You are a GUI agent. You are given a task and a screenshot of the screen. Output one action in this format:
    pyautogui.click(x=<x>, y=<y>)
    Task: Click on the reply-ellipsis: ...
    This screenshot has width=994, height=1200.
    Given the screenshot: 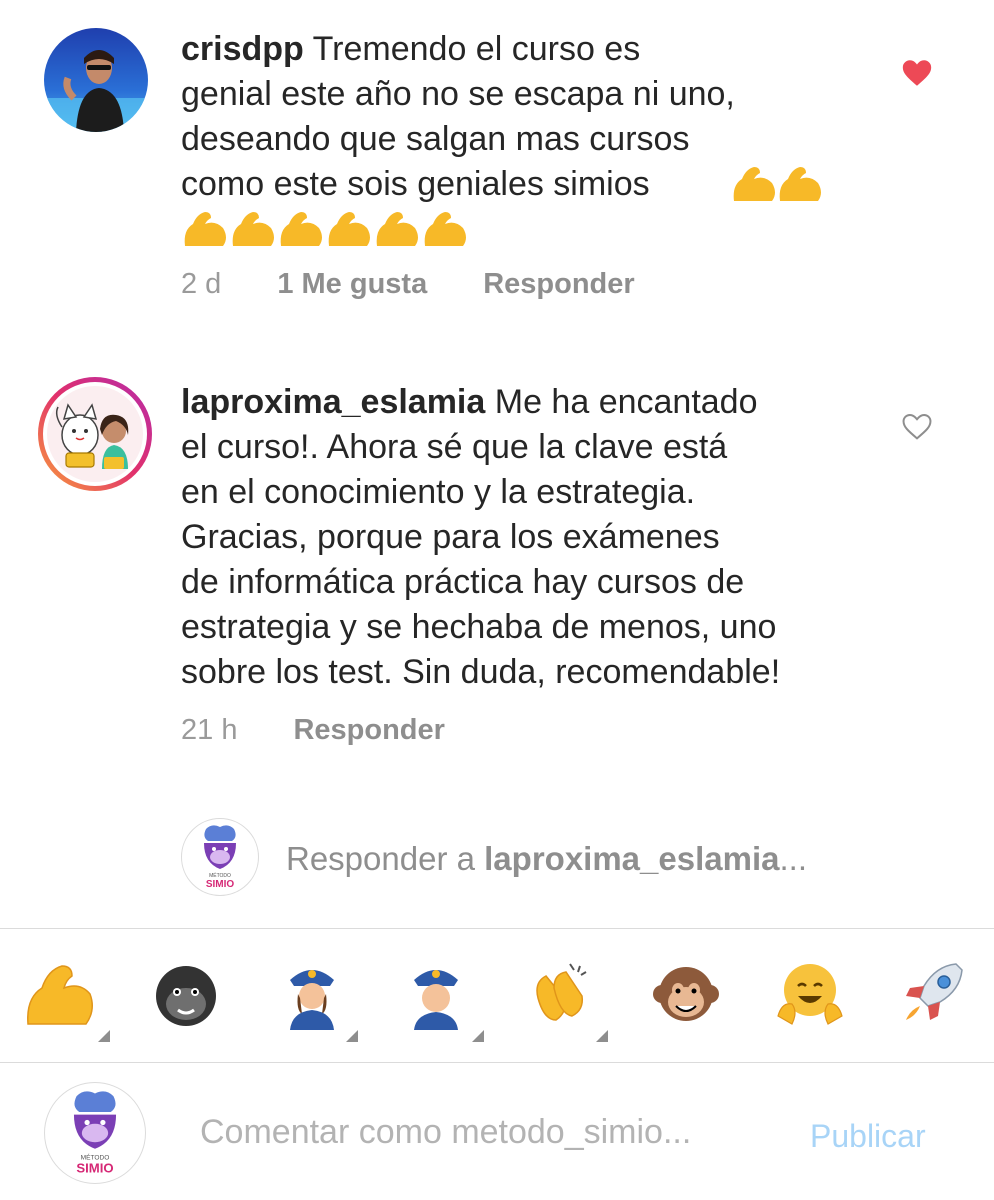 What is the action you would take?
    pyautogui.click(x=793, y=858)
    